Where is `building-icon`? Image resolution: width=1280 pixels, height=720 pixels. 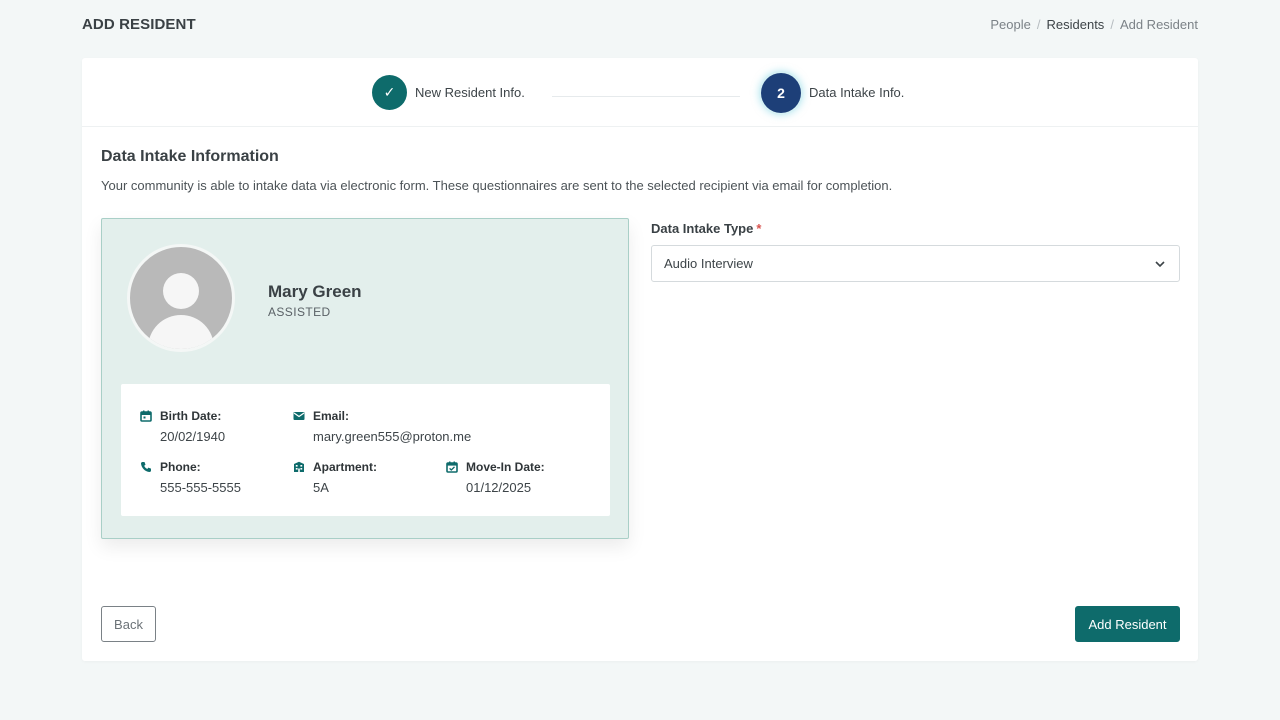
building-icon is located at coordinates (299, 466).